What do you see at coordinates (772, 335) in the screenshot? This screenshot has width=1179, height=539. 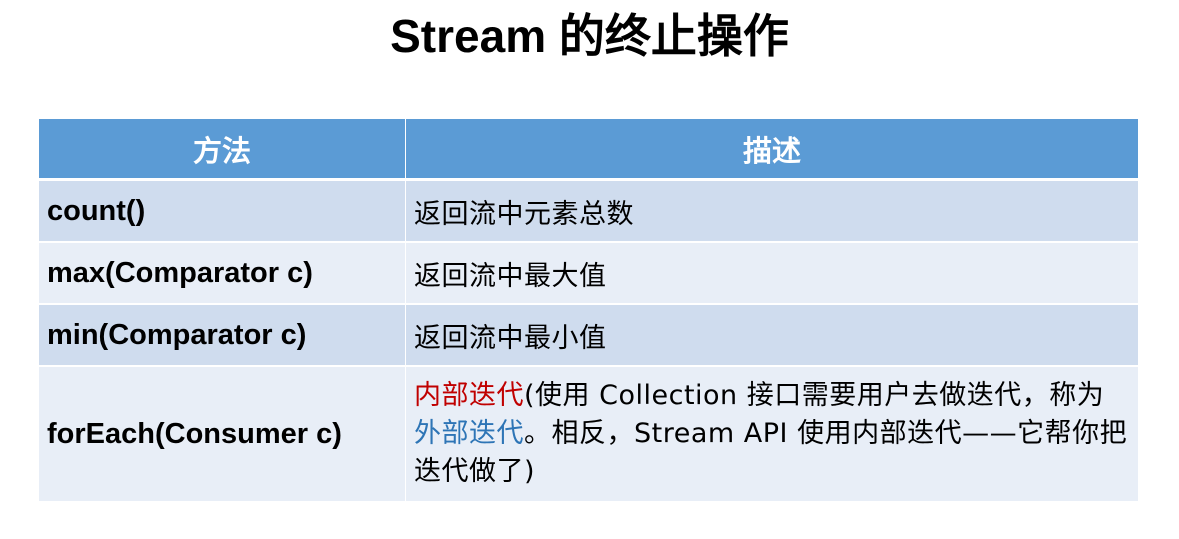 I see `description-cell: 返回流中最小值` at bounding box center [772, 335].